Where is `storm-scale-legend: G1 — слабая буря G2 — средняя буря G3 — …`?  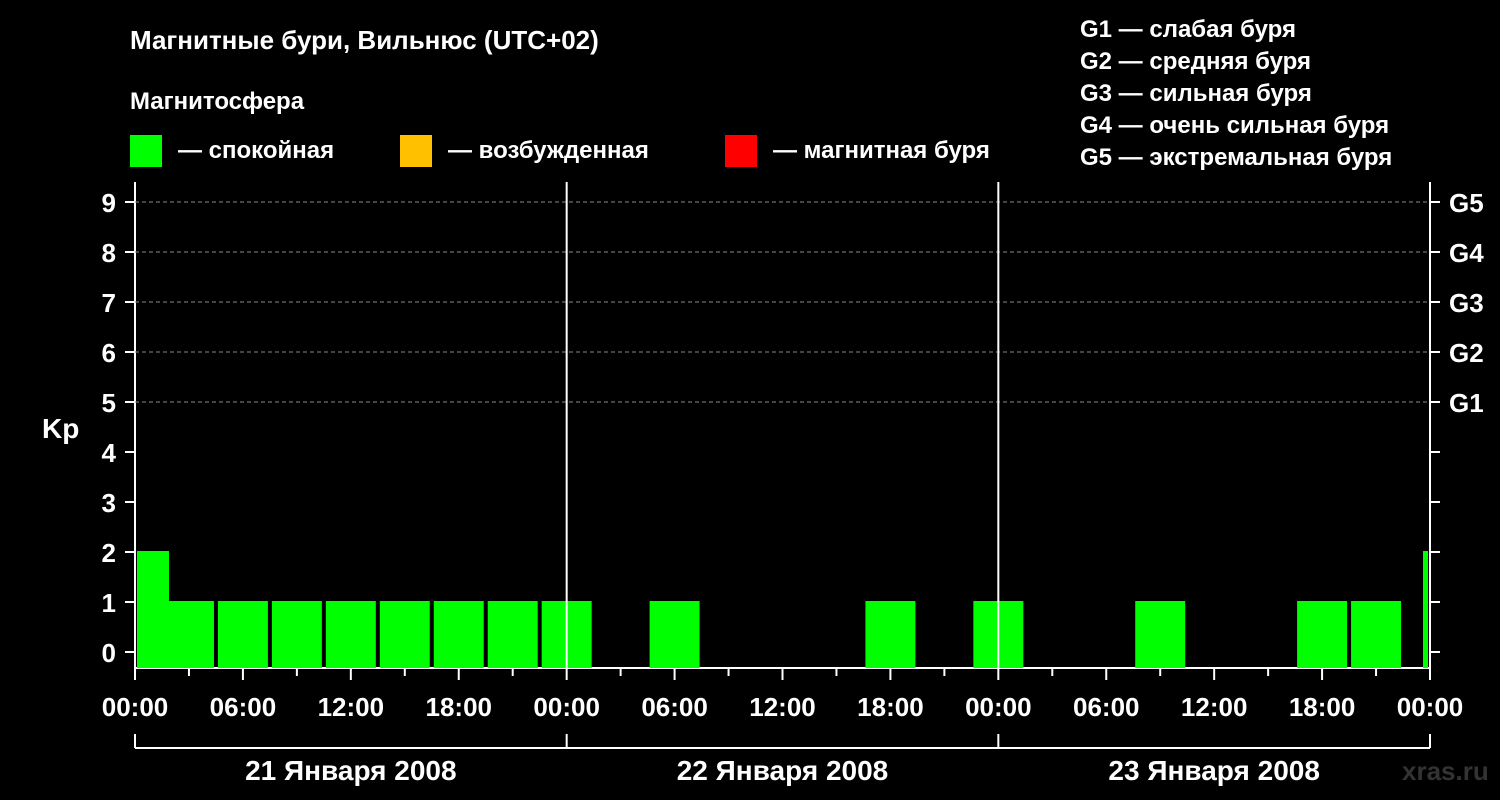 storm-scale-legend: G1 — слабая буря G2 — средняя буря G3 — … is located at coordinates (1236, 93).